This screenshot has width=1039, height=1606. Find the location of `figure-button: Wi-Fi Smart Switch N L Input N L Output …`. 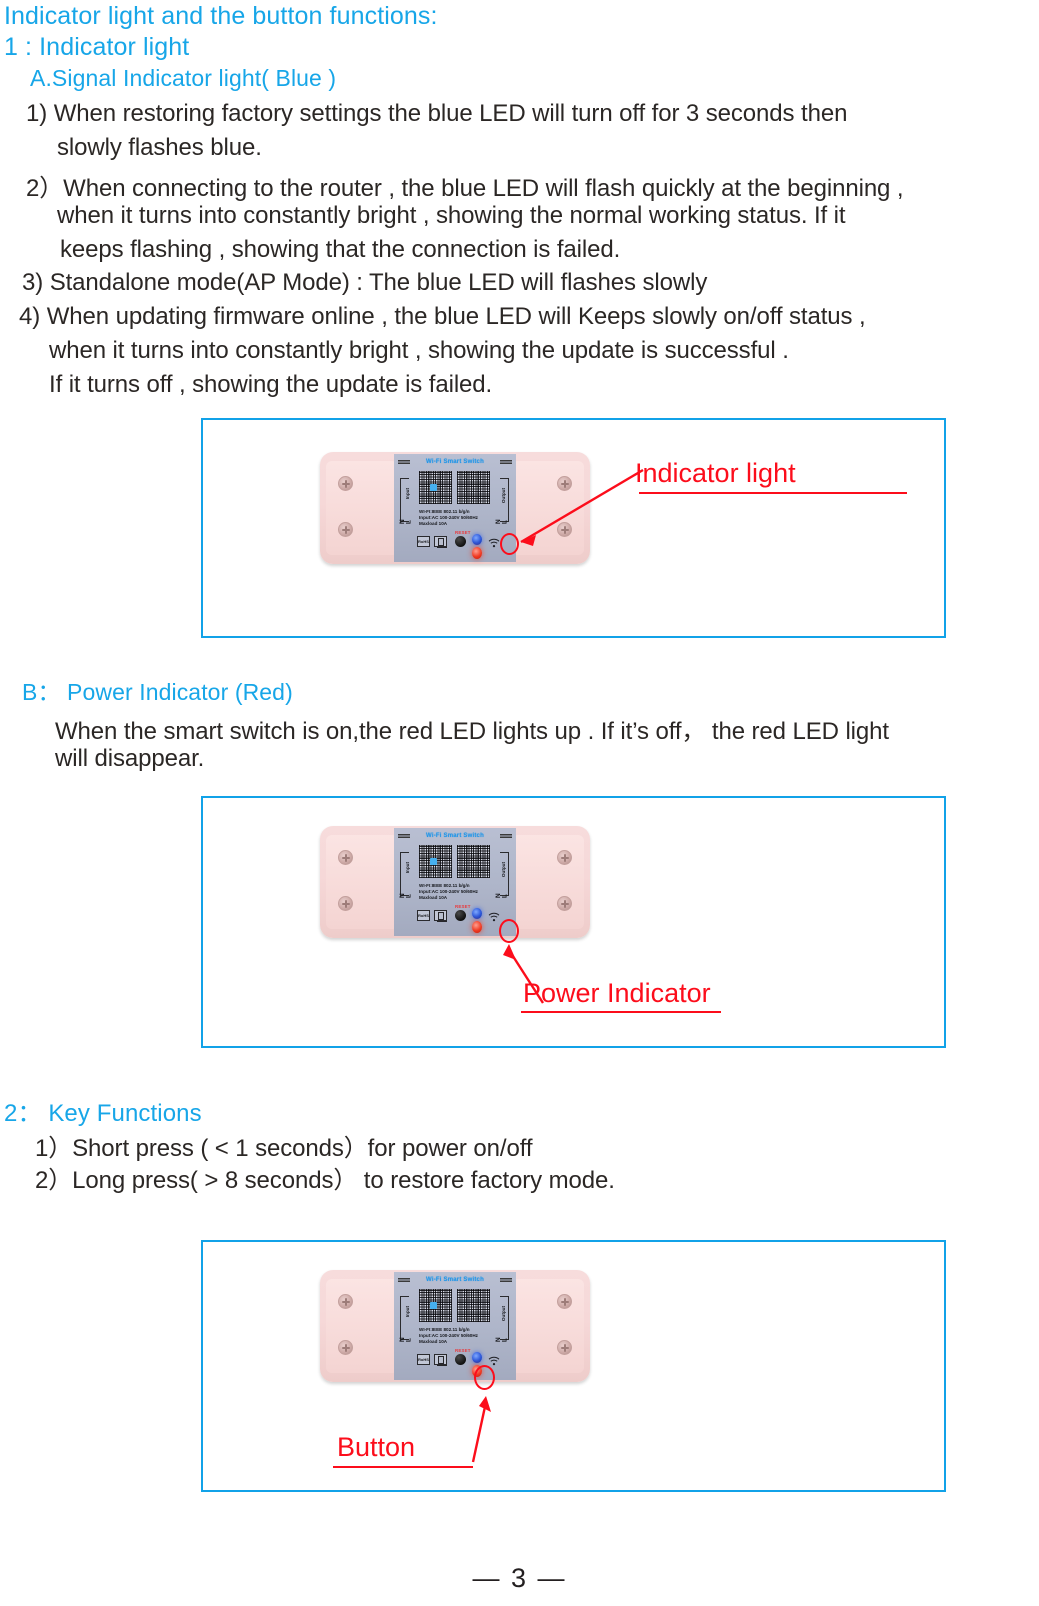

figure-button: Wi-Fi Smart Switch N L Input N L Output … is located at coordinates (573, 1366).